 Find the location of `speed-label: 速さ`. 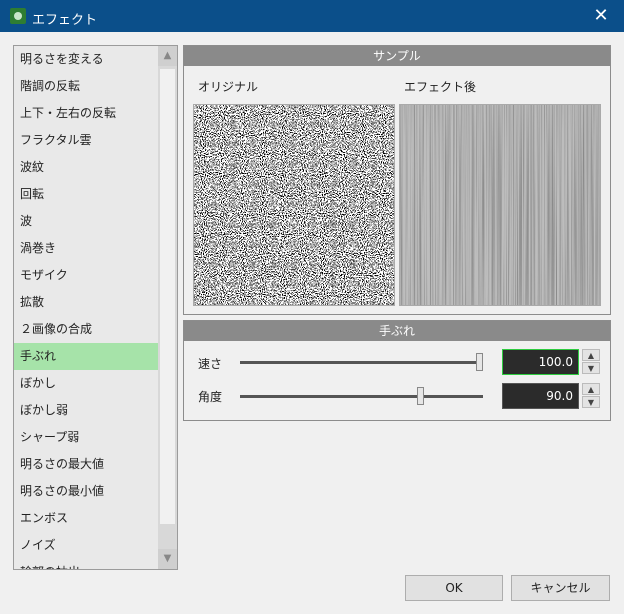

speed-label: 速さ is located at coordinates (210, 364).